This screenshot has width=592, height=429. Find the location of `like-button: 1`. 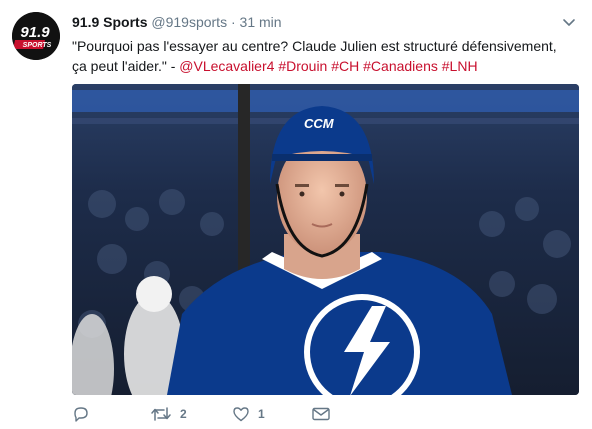

like-button: 1 is located at coordinates (248, 414).